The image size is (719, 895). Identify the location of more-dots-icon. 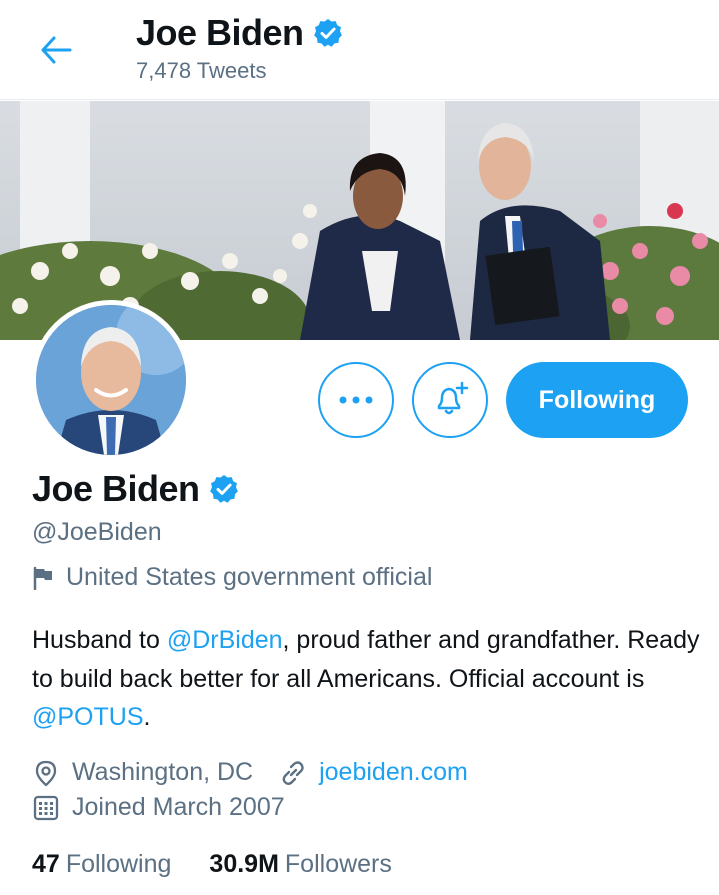
(356, 400).